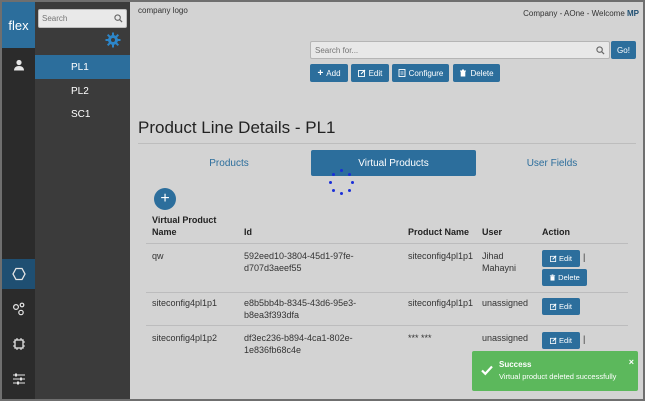 This screenshot has height=401, width=645. I want to click on gear-icon, so click(113, 42).